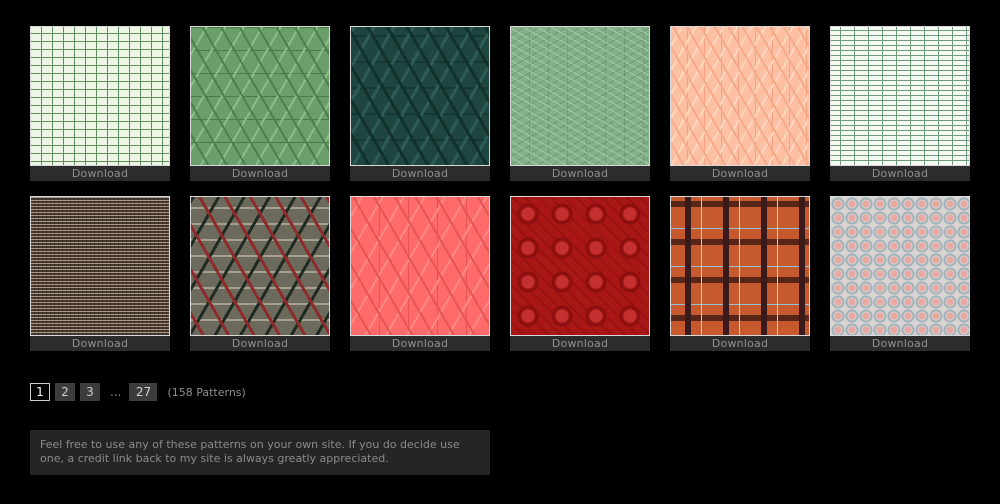 This screenshot has height=504, width=1000. What do you see at coordinates (65, 392) in the screenshot?
I see `page-2-button: 2` at bounding box center [65, 392].